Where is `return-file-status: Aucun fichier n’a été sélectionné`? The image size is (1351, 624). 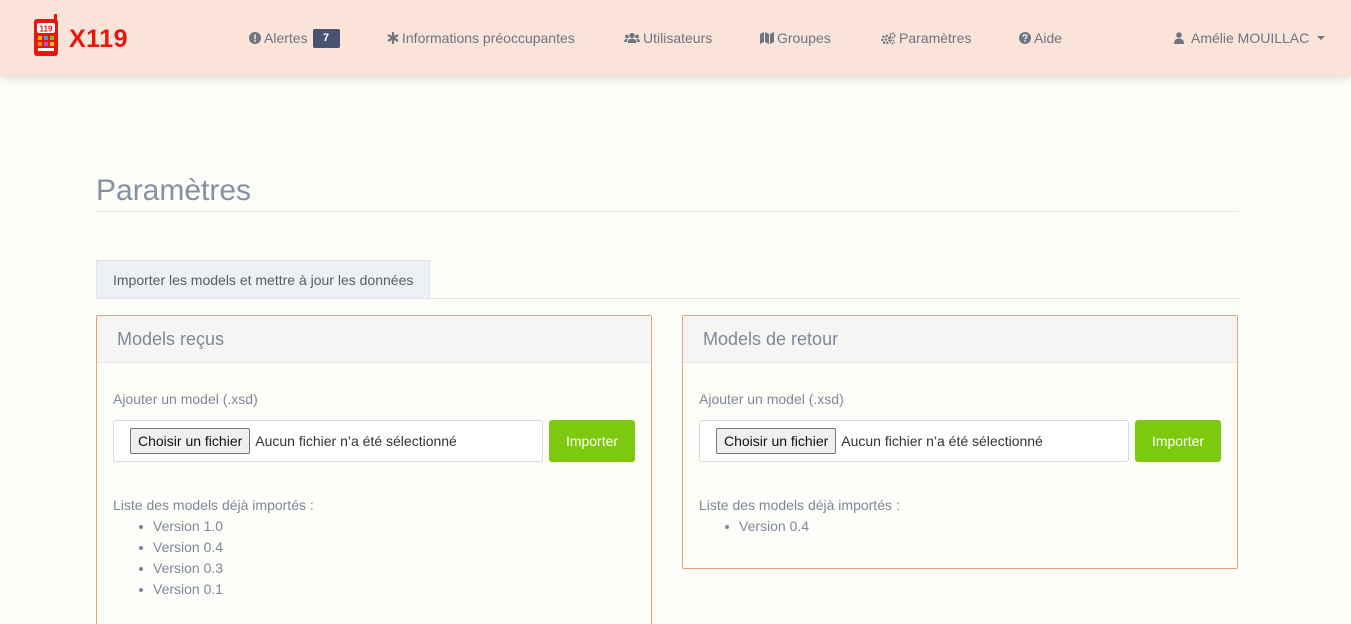
return-file-status: Aucun fichier n’a été sélectionné is located at coordinates (942, 441).